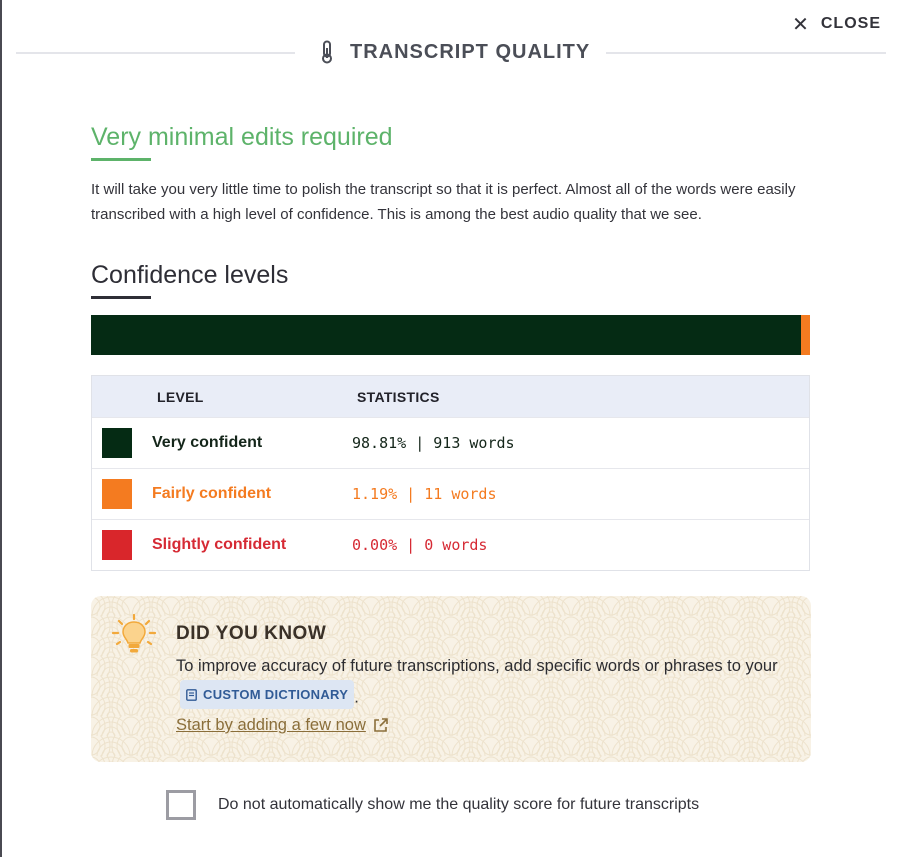 This screenshot has width=899, height=857. I want to click on lightbulb-icon, so click(134, 633).